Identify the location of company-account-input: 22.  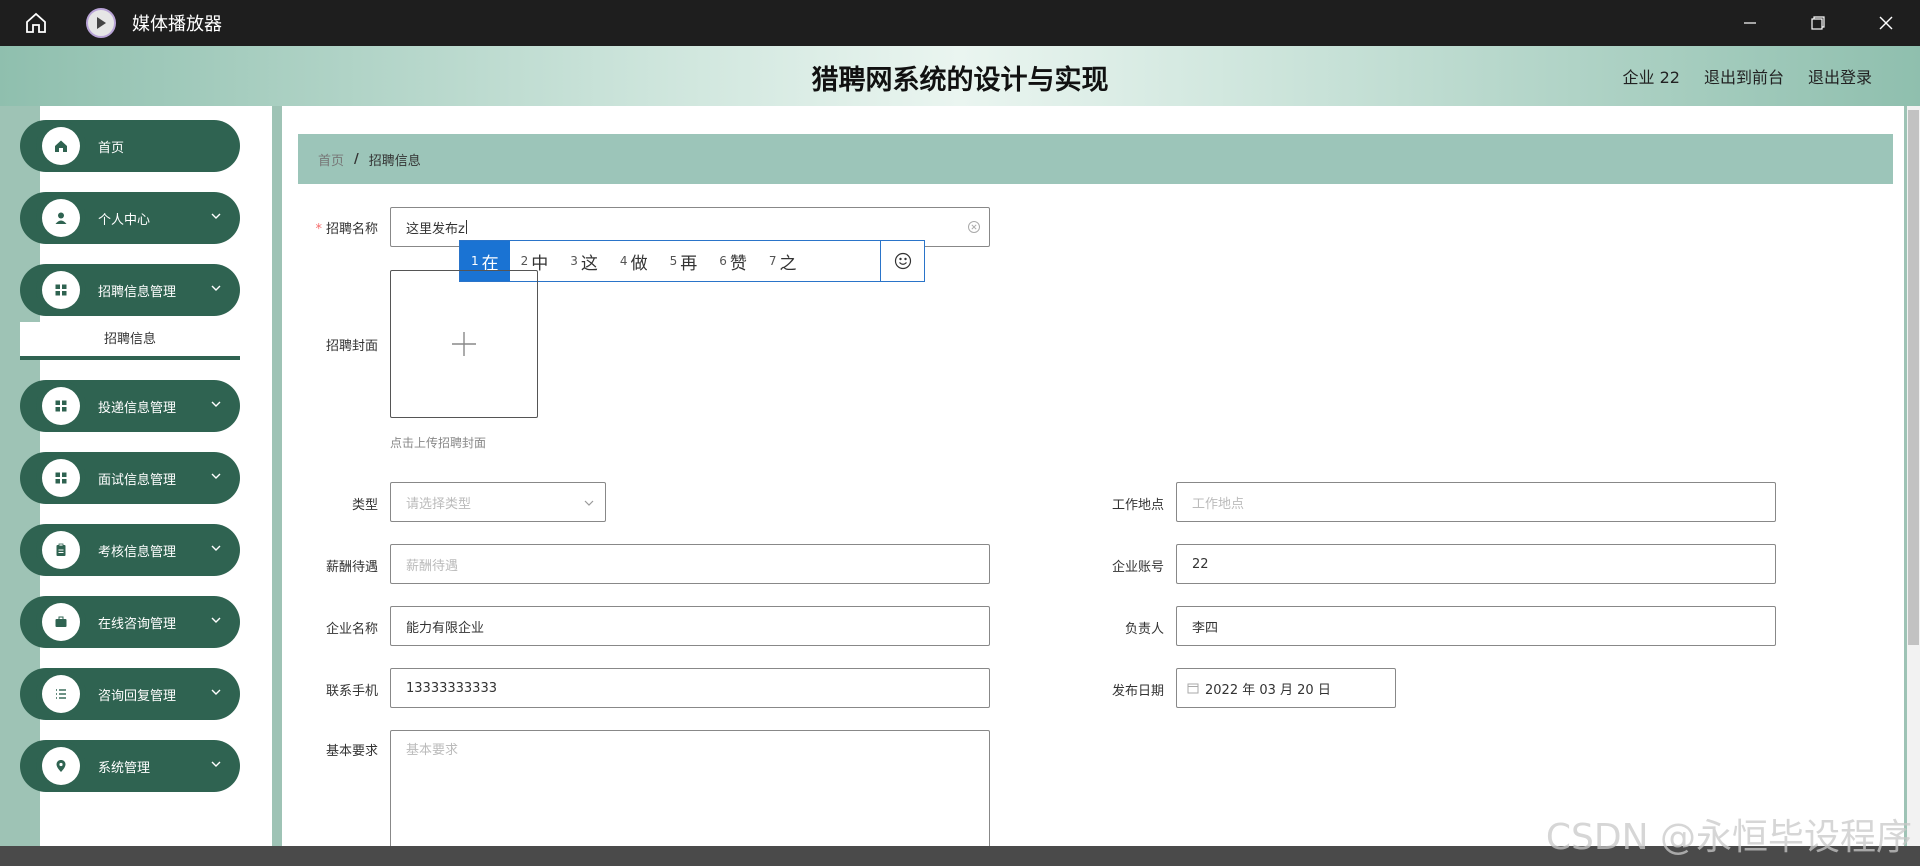
(1476, 564).